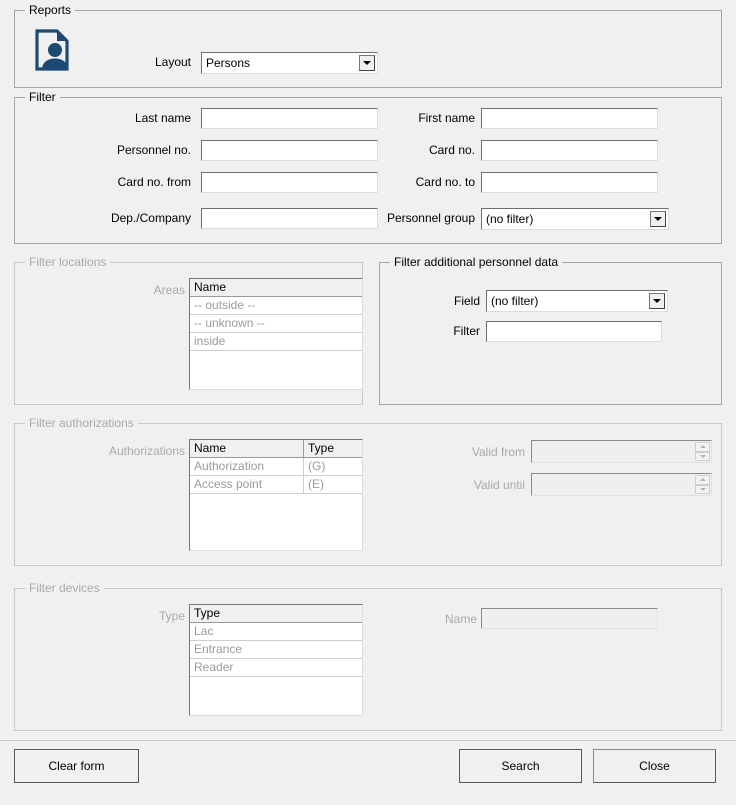 Image resolution: width=736 pixels, height=805 pixels. Describe the element at coordinates (228, 484) in the screenshot. I see `authorizations-cell-name: Access point` at that location.